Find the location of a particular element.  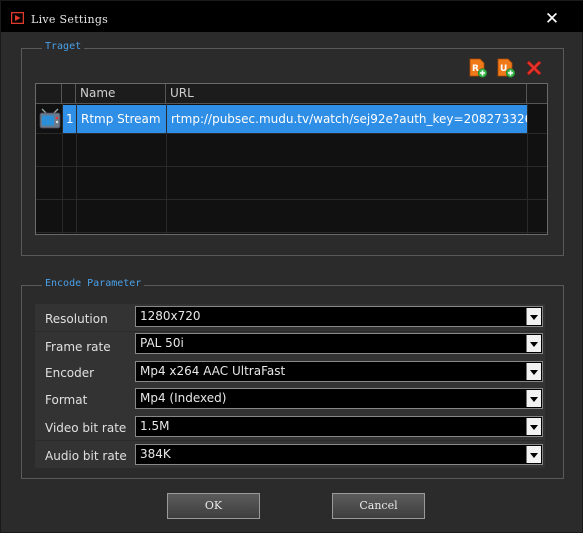

ok-button: OK is located at coordinates (213, 506).